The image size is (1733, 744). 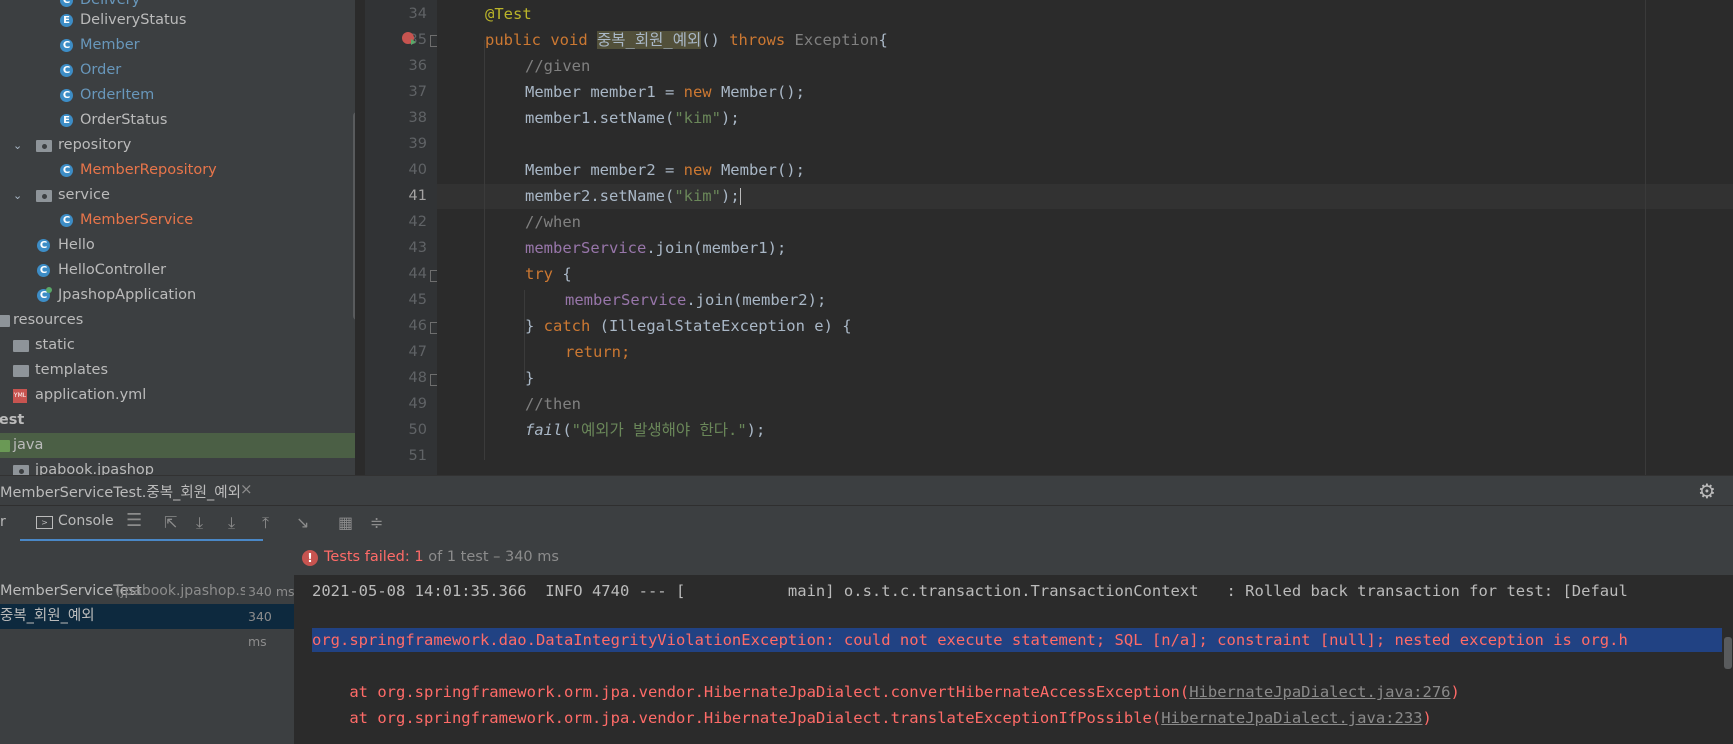 What do you see at coordinates (417, 404) in the screenshot?
I see `line-number: 49` at bounding box center [417, 404].